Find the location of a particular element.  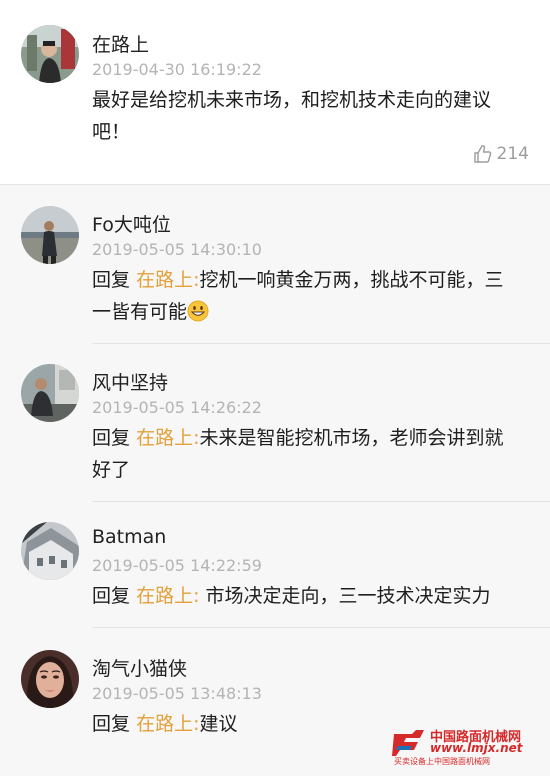

reply-text: 回复 在路上: 市场决定走向，三一技术决定实力 is located at coordinates (307, 596).